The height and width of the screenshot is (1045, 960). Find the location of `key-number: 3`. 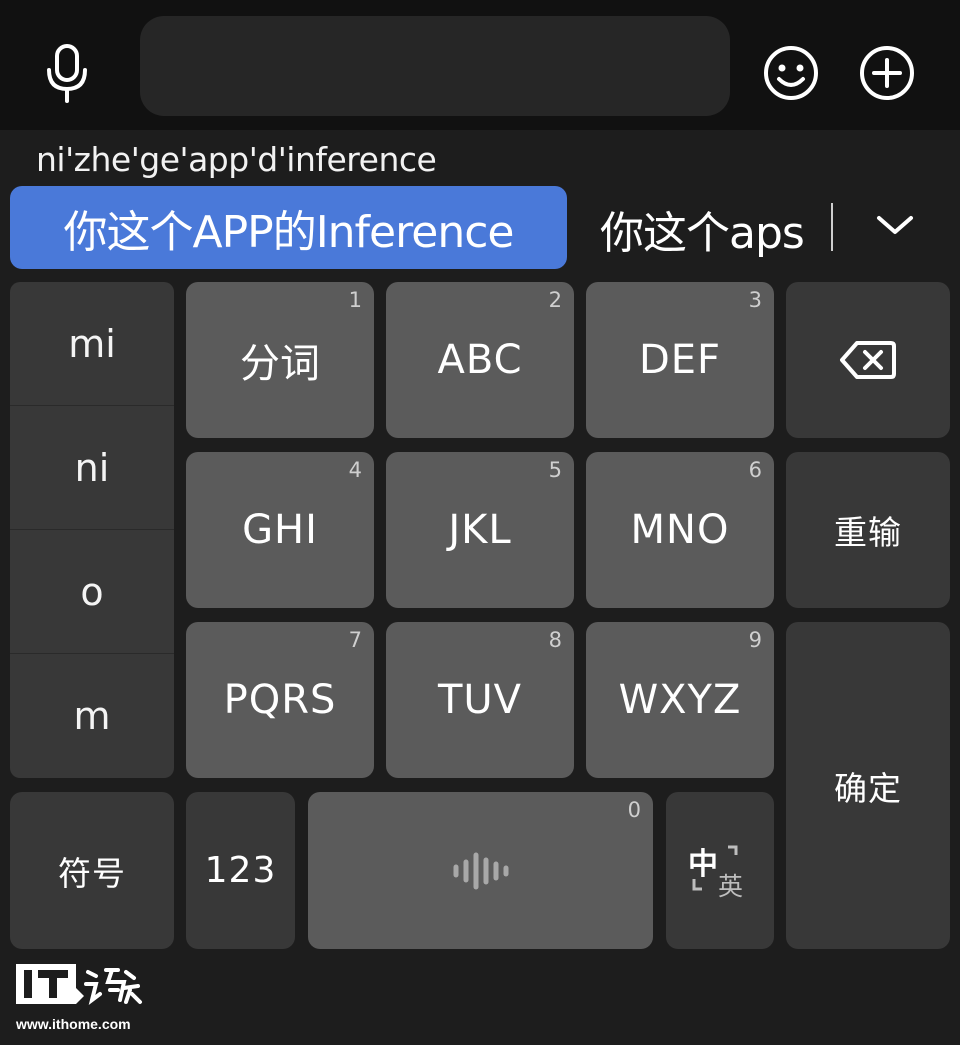

key-number: 3 is located at coordinates (755, 300).